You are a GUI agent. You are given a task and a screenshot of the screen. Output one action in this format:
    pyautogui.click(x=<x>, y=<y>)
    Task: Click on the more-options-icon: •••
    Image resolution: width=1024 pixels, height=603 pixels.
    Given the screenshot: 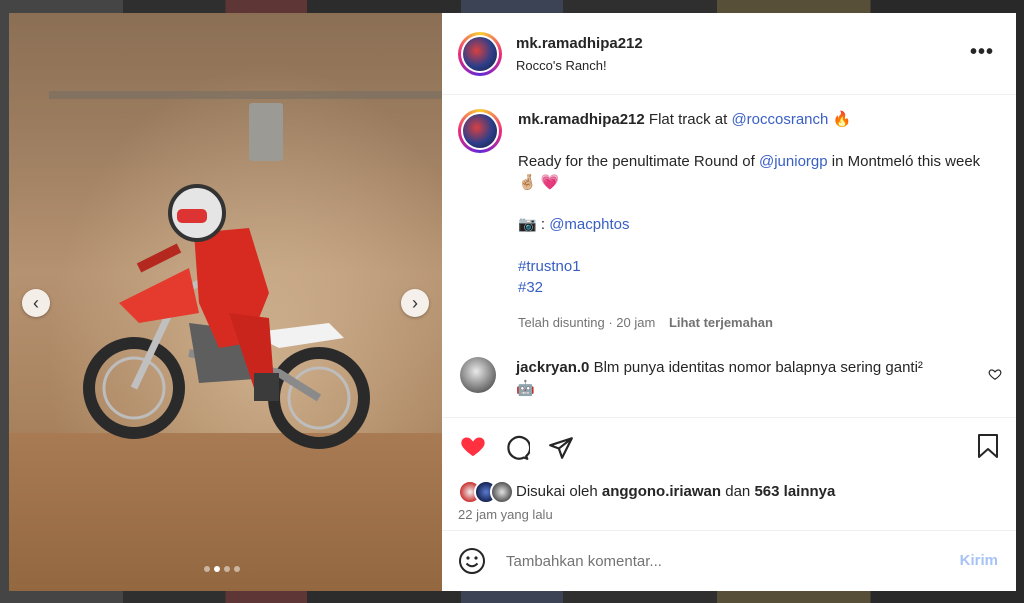 What is the action you would take?
    pyautogui.click(x=982, y=52)
    